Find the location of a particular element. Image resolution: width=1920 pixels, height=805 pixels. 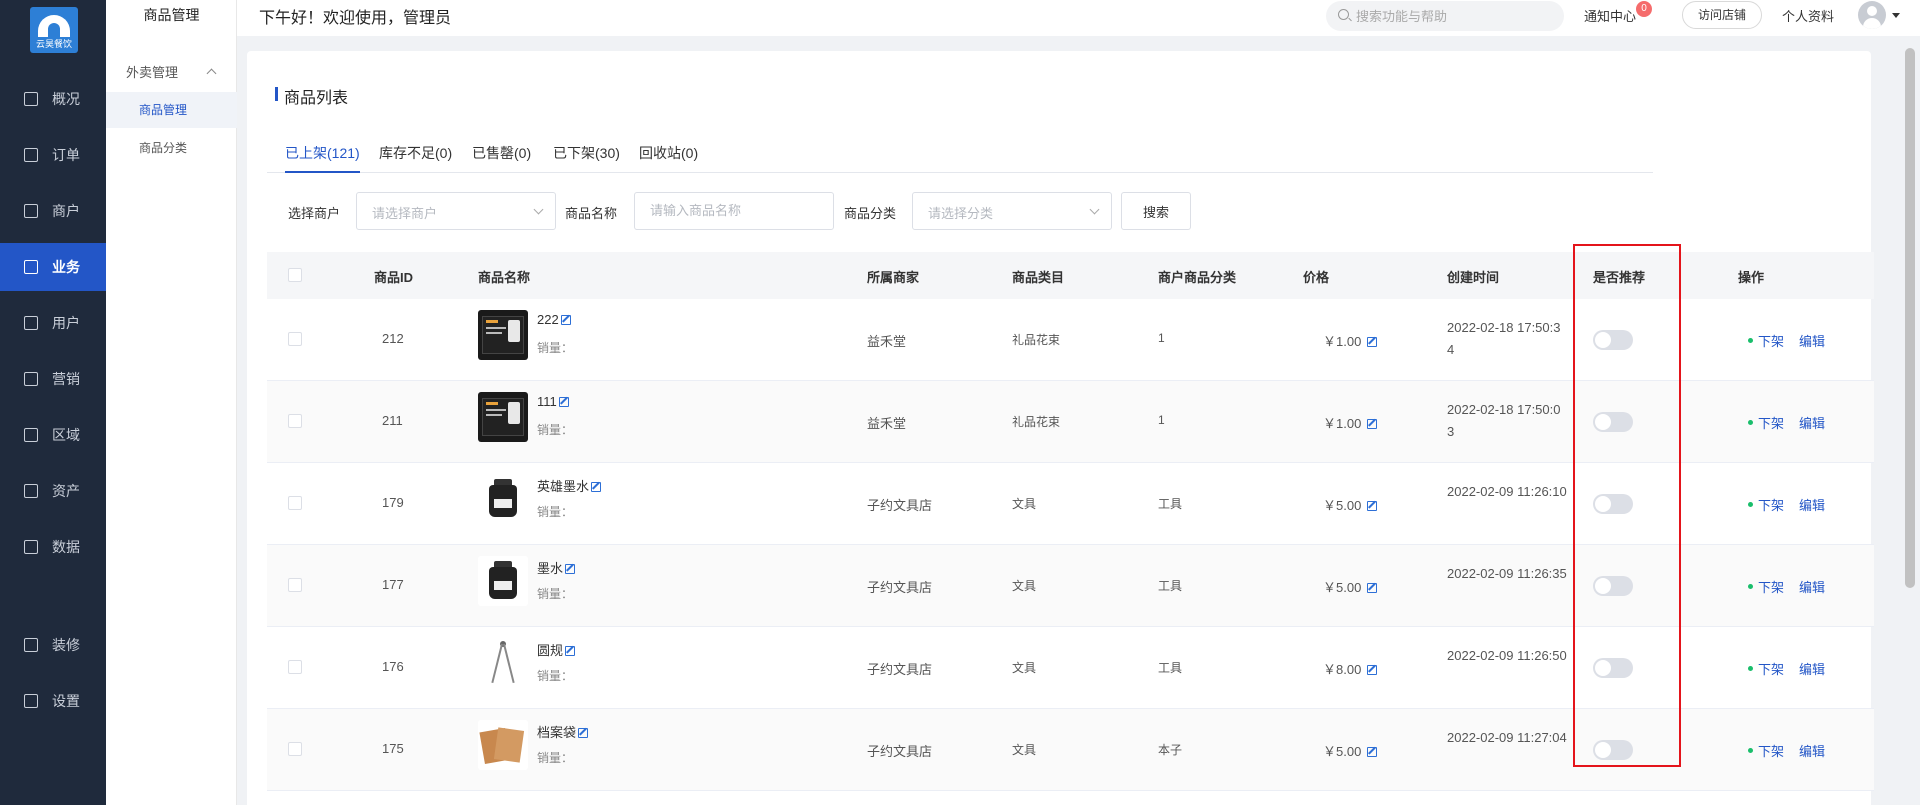

sidebar-item-asset: 资产 is located at coordinates (53, 491).